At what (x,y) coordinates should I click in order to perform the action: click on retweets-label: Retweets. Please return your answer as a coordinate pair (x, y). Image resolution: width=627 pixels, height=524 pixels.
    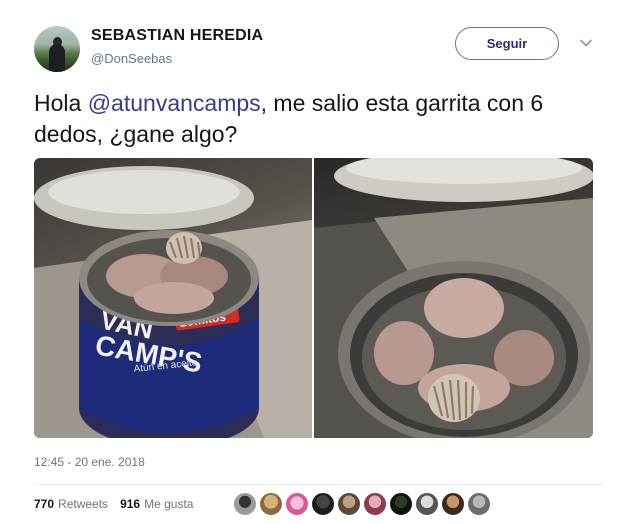
    Looking at the image, I should click on (83, 504).